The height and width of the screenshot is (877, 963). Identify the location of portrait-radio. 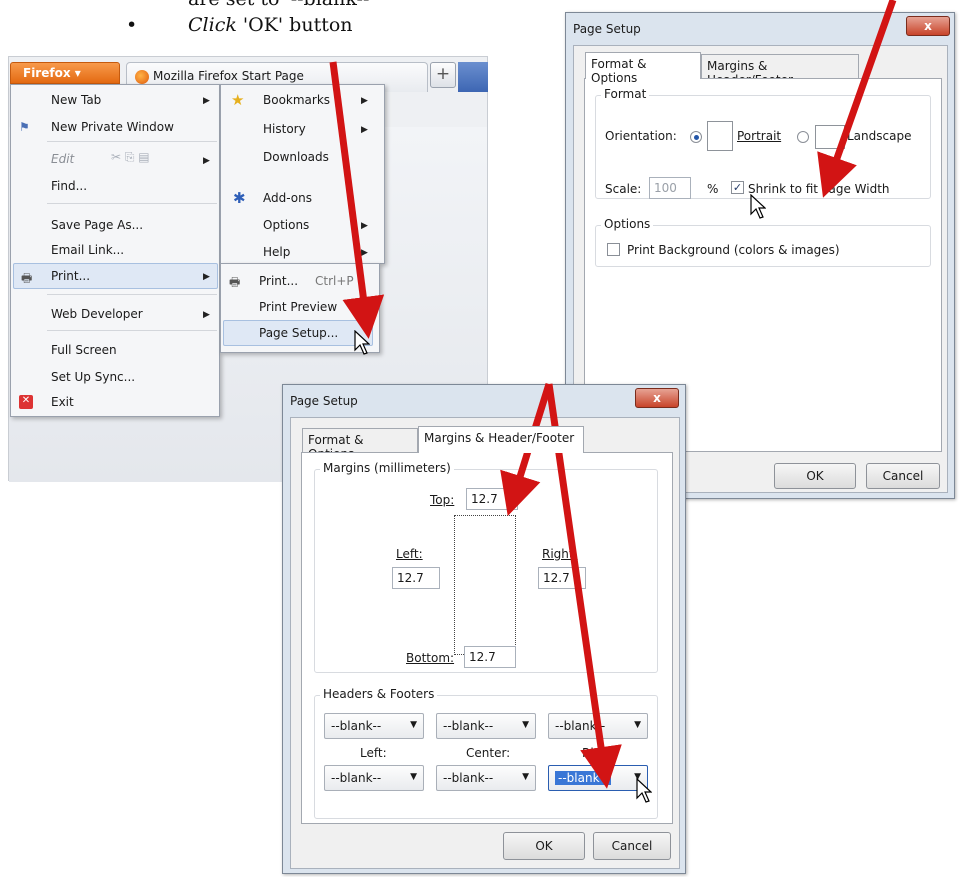
(696, 137).